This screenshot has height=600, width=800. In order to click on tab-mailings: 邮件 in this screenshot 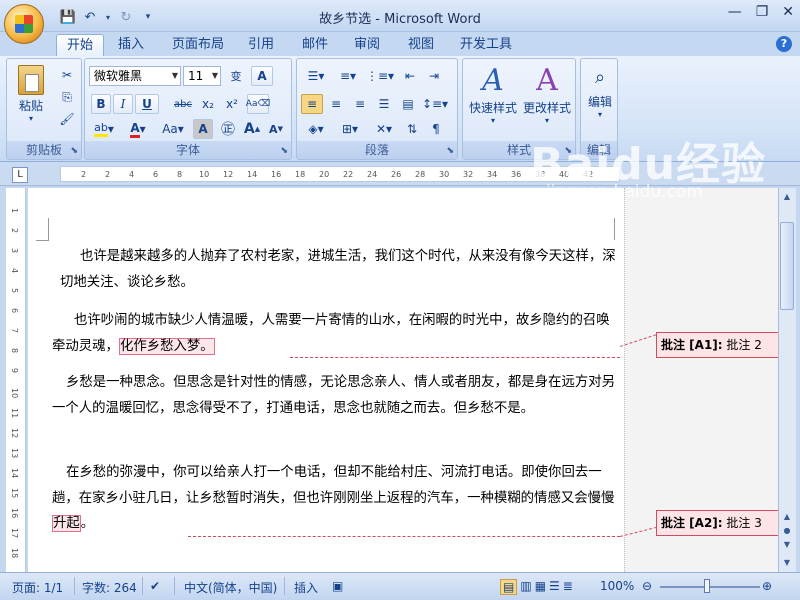, I will do `click(315, 45)`.